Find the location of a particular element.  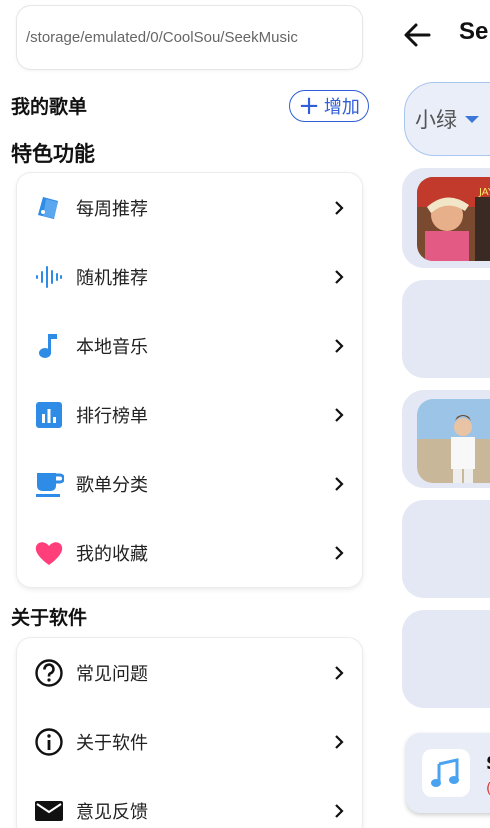

feature-item-charts: 排行榜单 is located at coordinates (189, 414).